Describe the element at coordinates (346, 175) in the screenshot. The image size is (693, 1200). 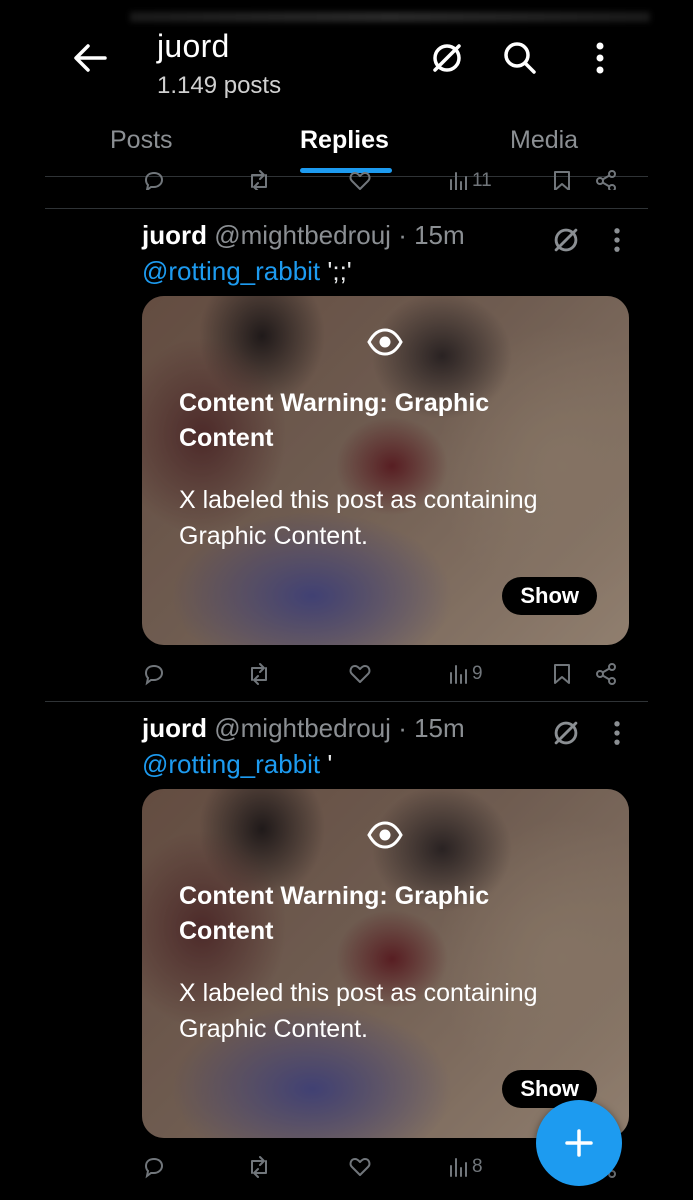
I see `partial-action-row: 11` at that location.